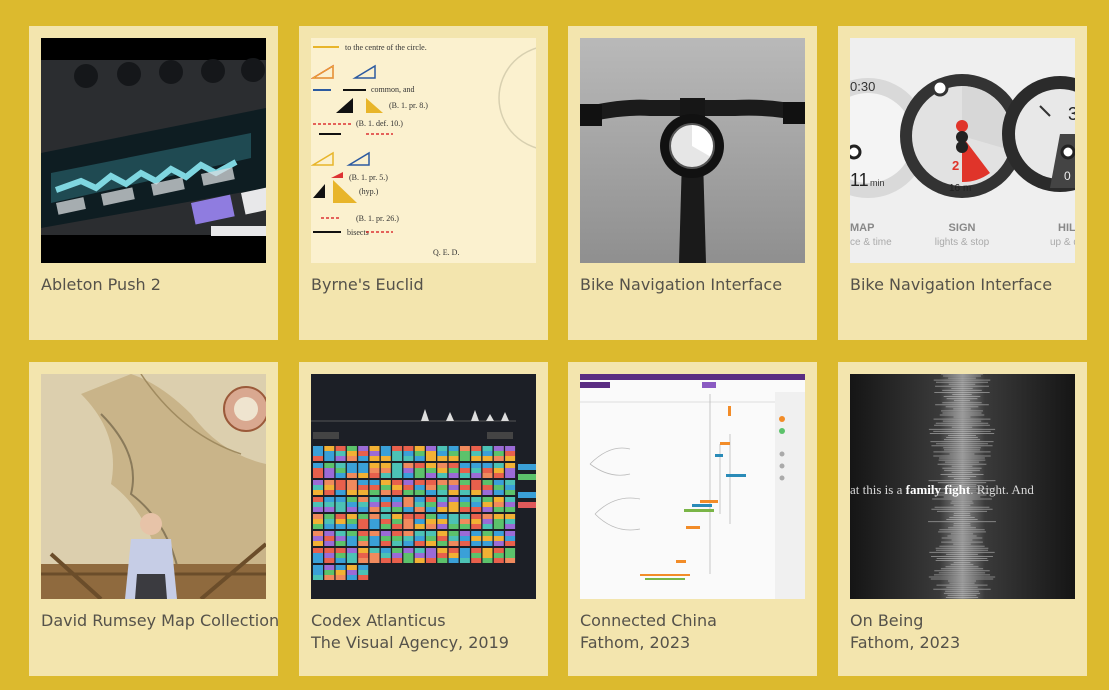 Image resolution: width=1109 pixels, height=690 pixels. What do you see at coordinates (692, 150) in the screenshot?
I see `bike-handlebar-thumbnail` at bounding box center [692, 150].